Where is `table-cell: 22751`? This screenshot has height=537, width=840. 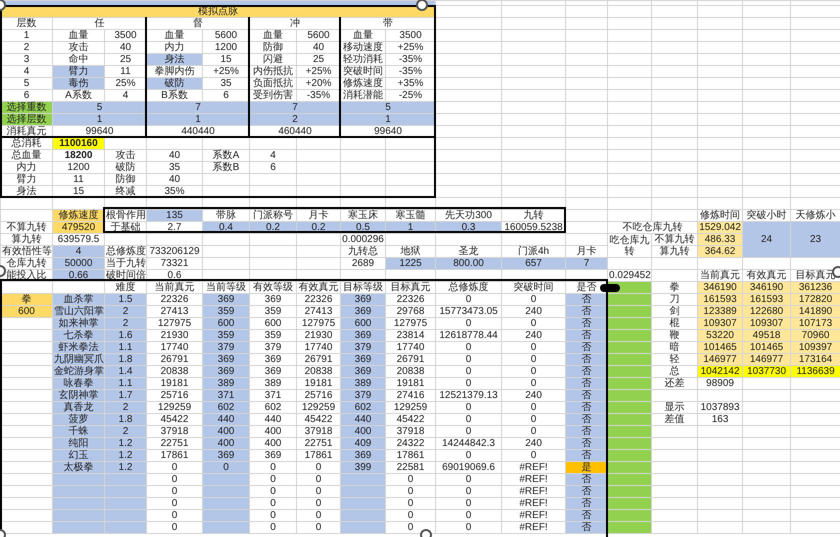 table-cell: 22751 is located at coordinates (318, 444).